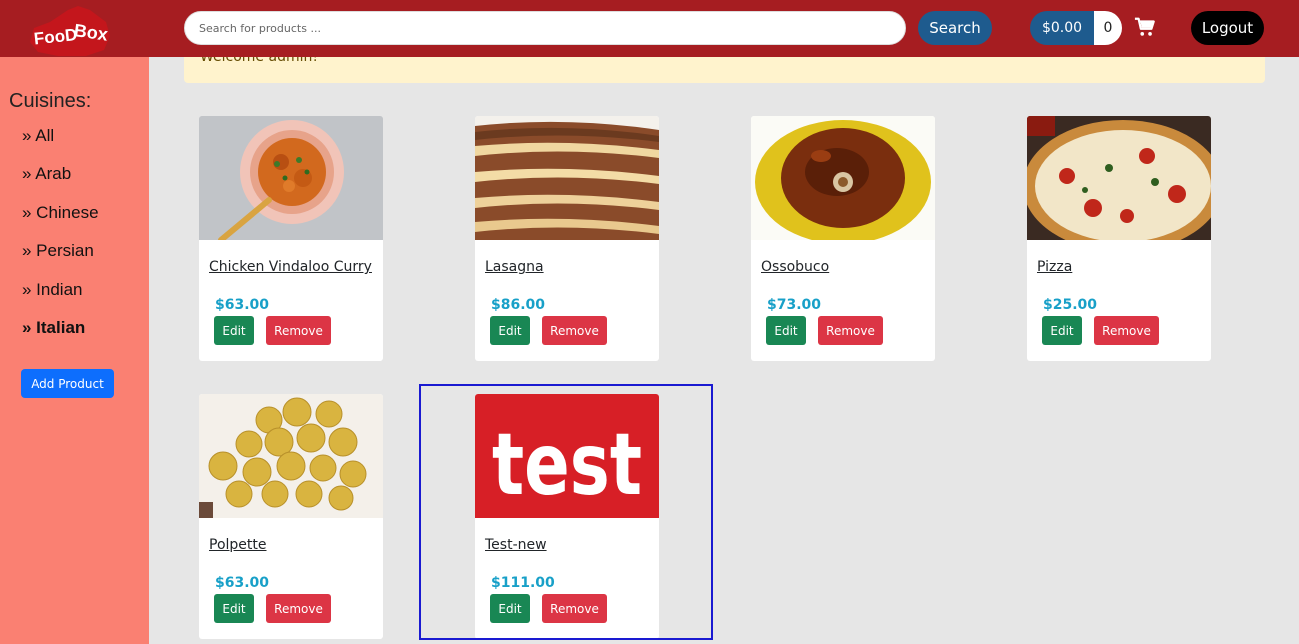 This screenshot has height=644, width=1299. What do you see at coordinates (567, 178) in the screenshot?
I see `lasagna-image` at bounding box center [567, 178].